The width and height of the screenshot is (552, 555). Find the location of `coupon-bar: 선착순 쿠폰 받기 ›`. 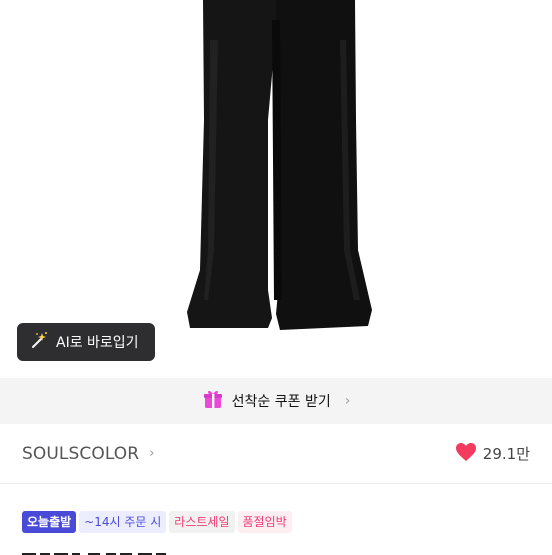

coupon-bar: 선착순 쿠폰 받기 › is located at coordinates (276, 401).